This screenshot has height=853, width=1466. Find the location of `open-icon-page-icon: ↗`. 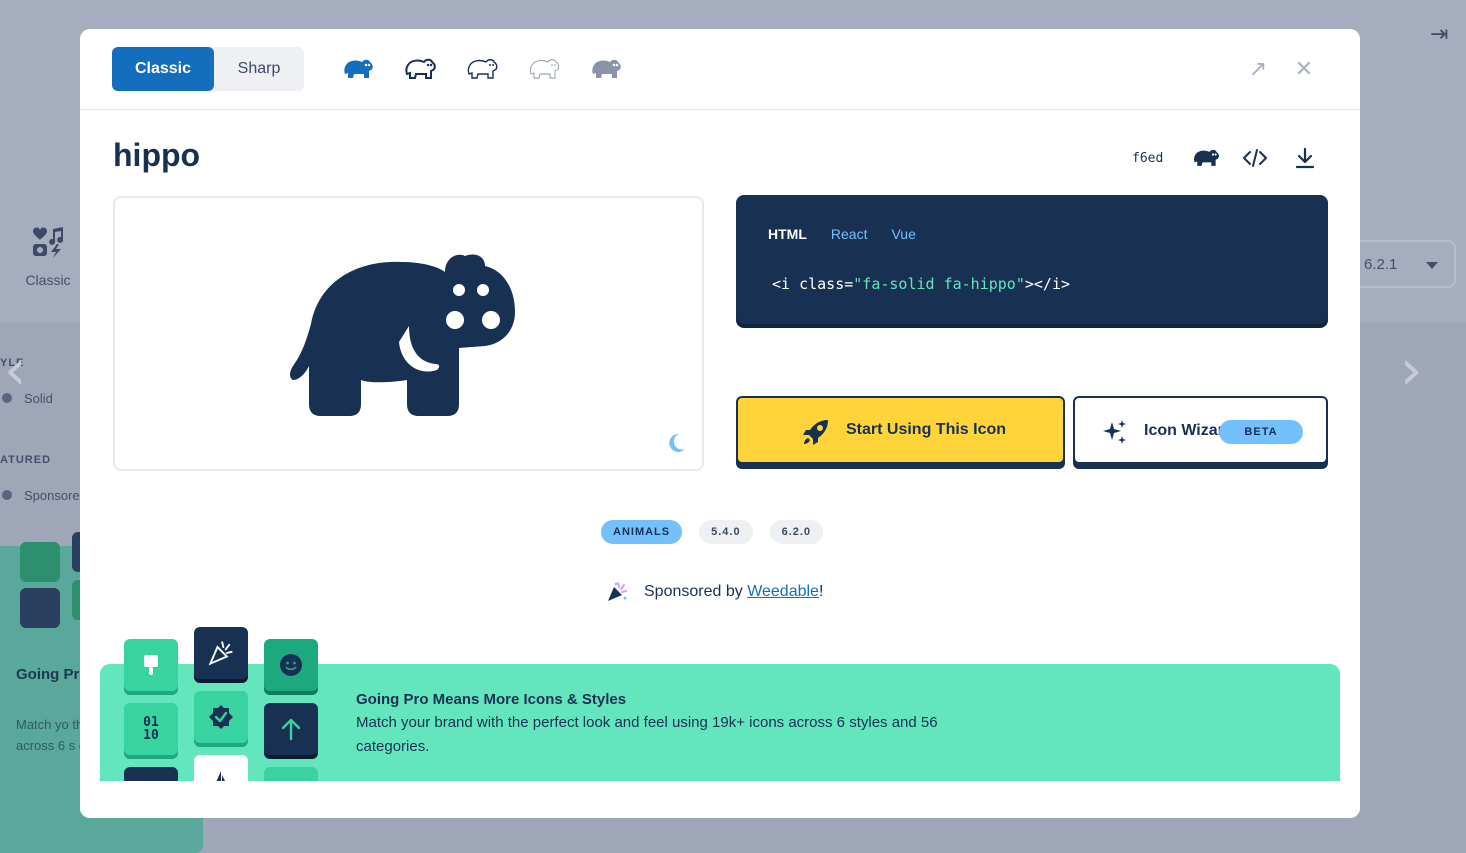

open-icon-page-icon: ↗ is located at coordinates (1258, 69).